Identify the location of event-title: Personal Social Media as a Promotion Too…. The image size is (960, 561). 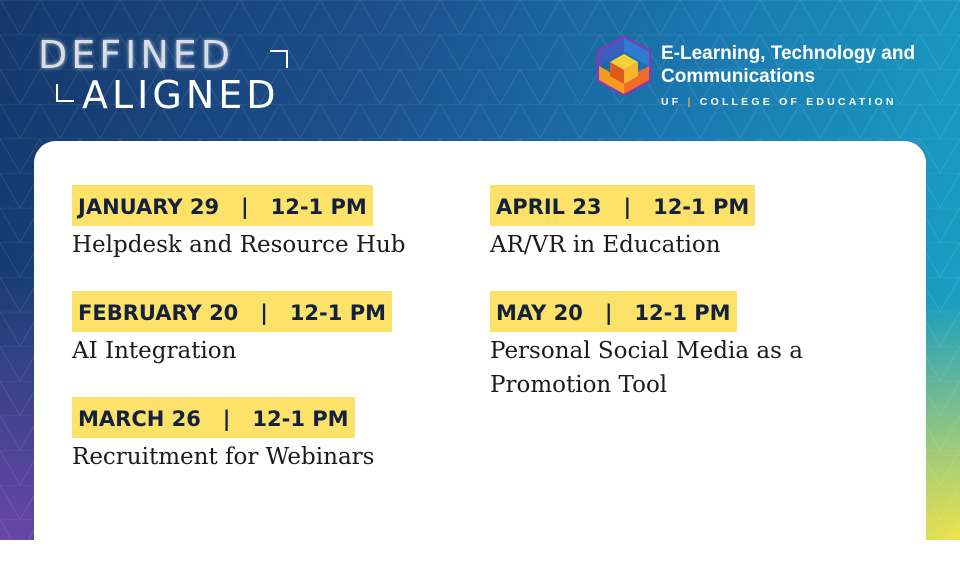
(646, 368).